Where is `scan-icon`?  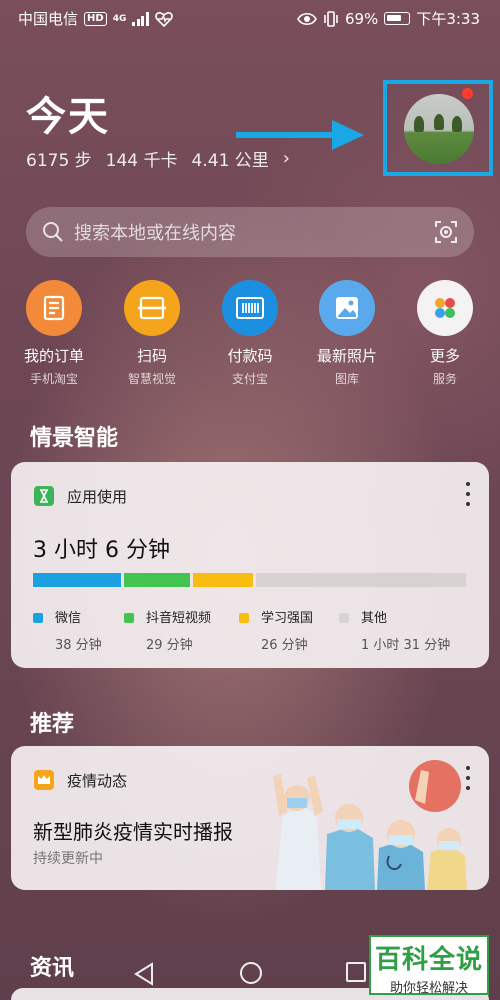
scan-icon is located at coordinates (152, 308).